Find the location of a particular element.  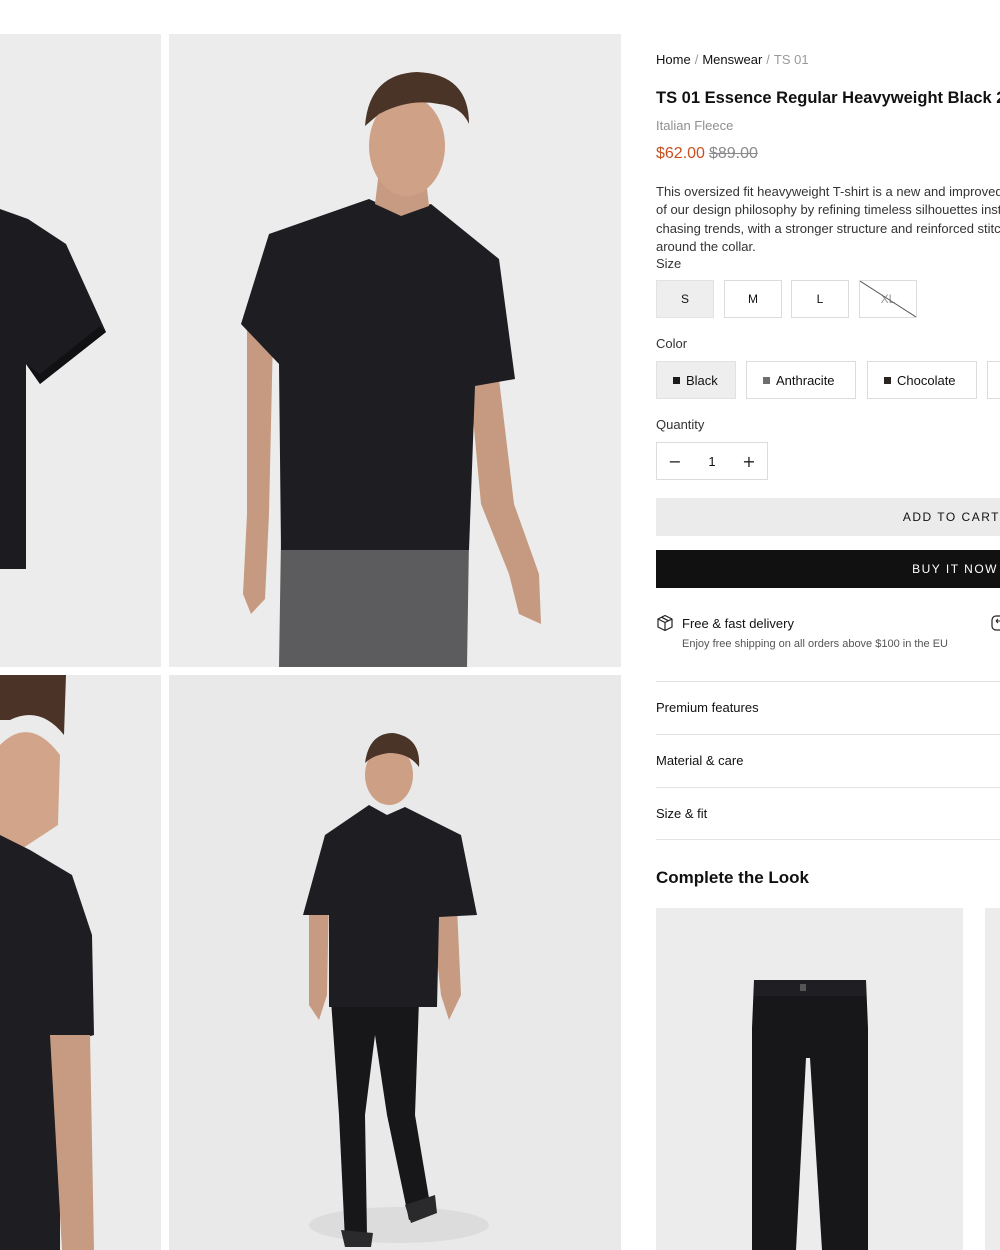

divider is located at coordinates (828, 839).